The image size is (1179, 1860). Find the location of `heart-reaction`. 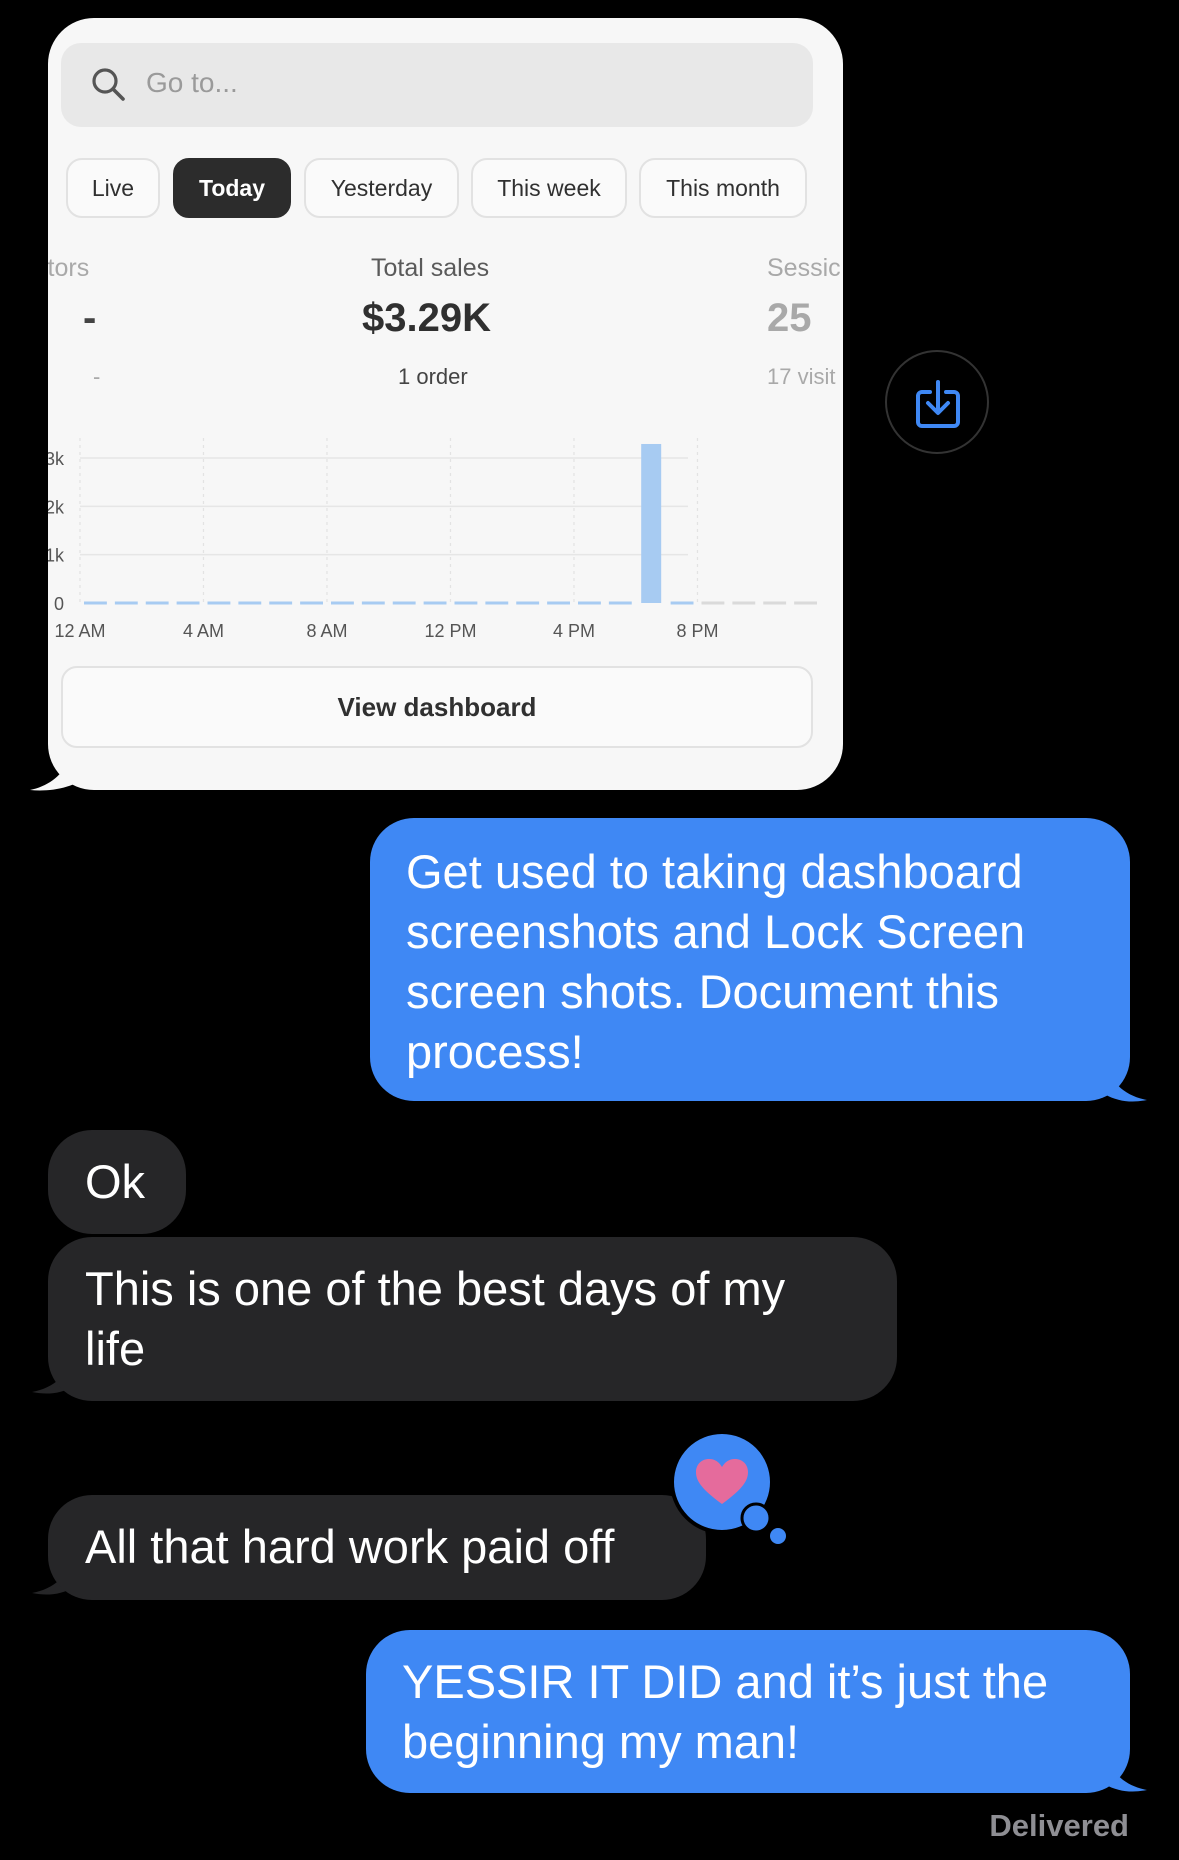

heart-reaction is located at coordinates (730, 1490).